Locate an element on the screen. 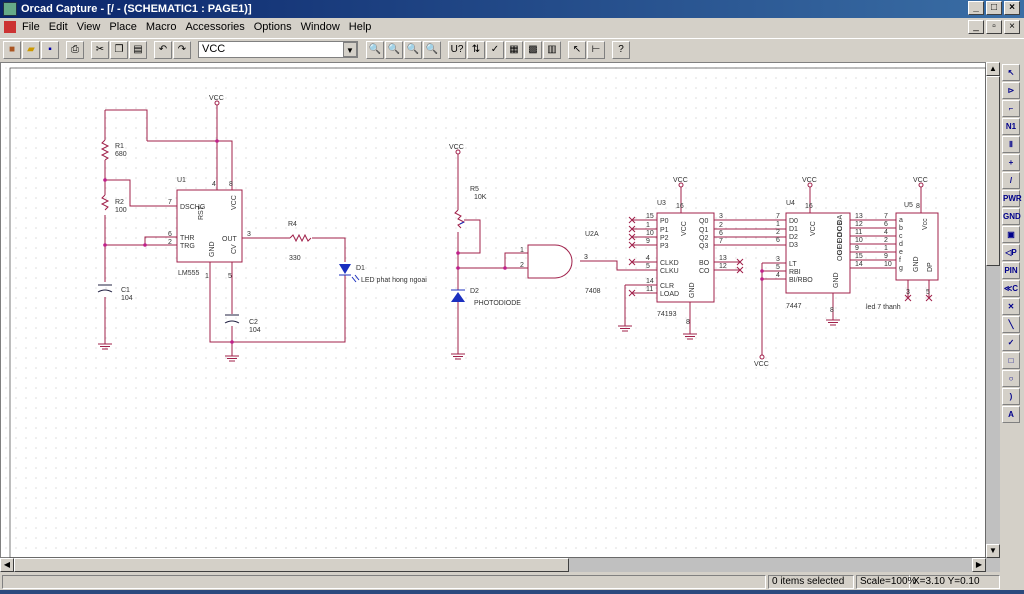 This screenshot has width=1024, height=594. pin-label: OUT is located at coordinates (230, 239).